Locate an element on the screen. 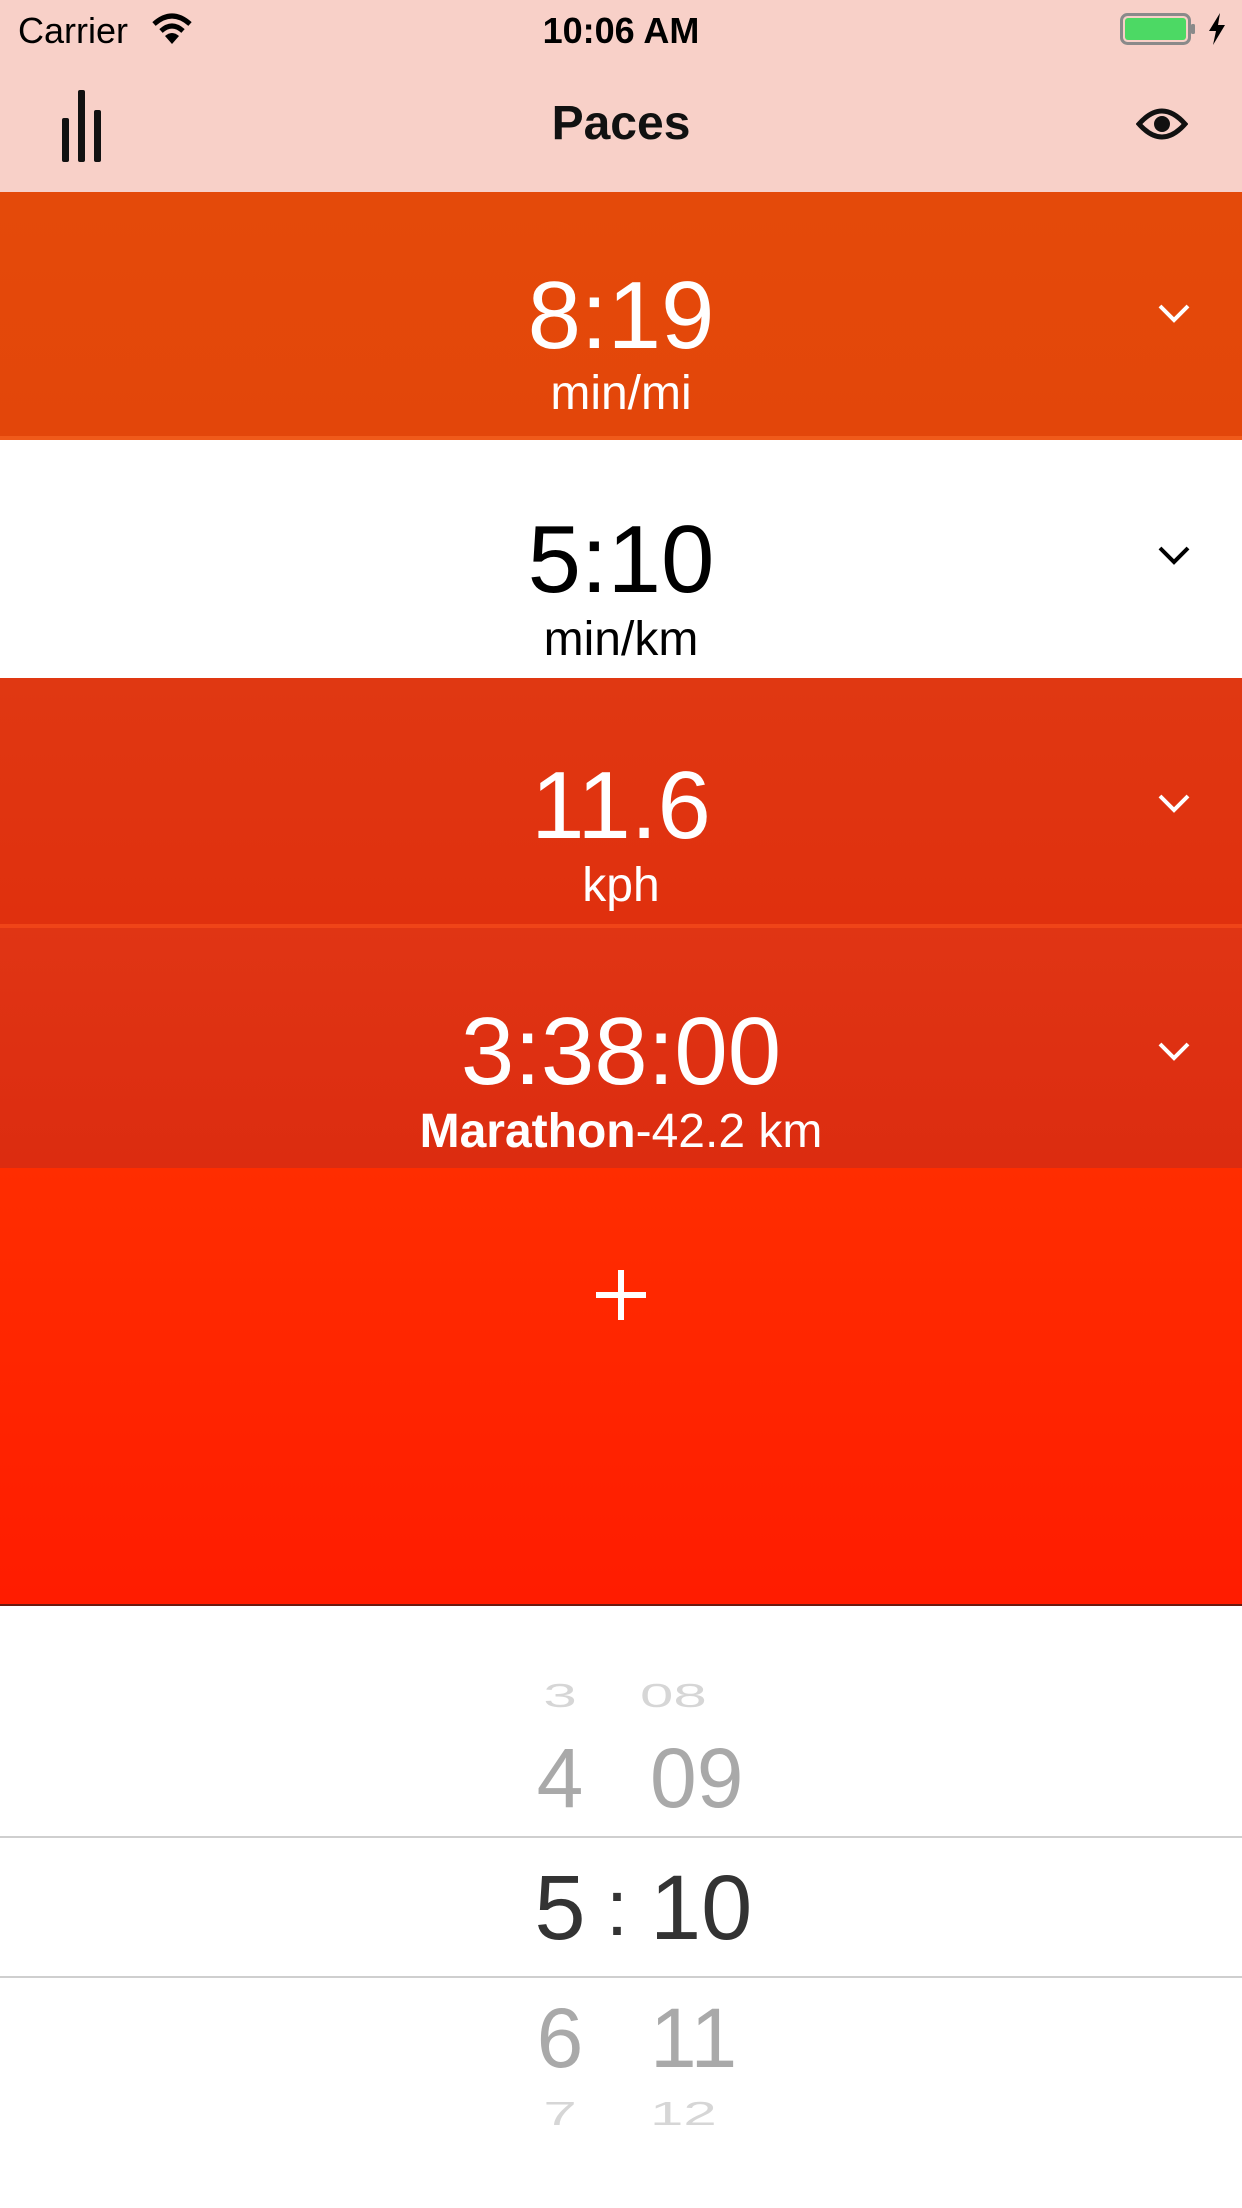 This screenshot has width=1242, height=2208. race-time-value: 3:38:00 is located at coordinates (621, 1051).